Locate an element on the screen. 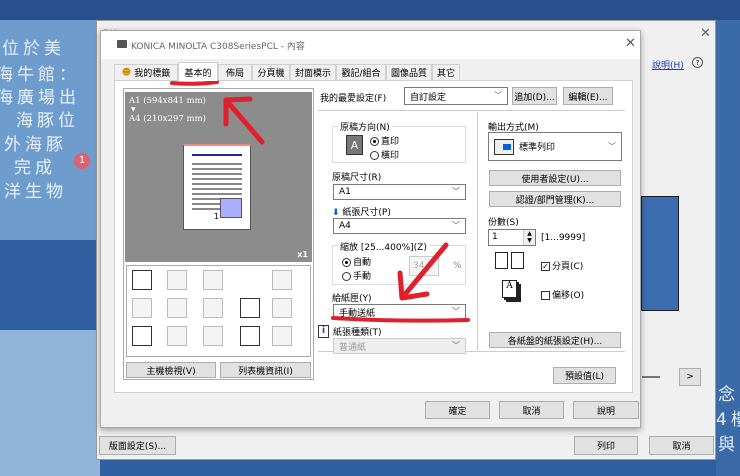 The width and height of the screenshot is (740, 476). tab-basic: 基本的 is located at coordinates (198, 71).